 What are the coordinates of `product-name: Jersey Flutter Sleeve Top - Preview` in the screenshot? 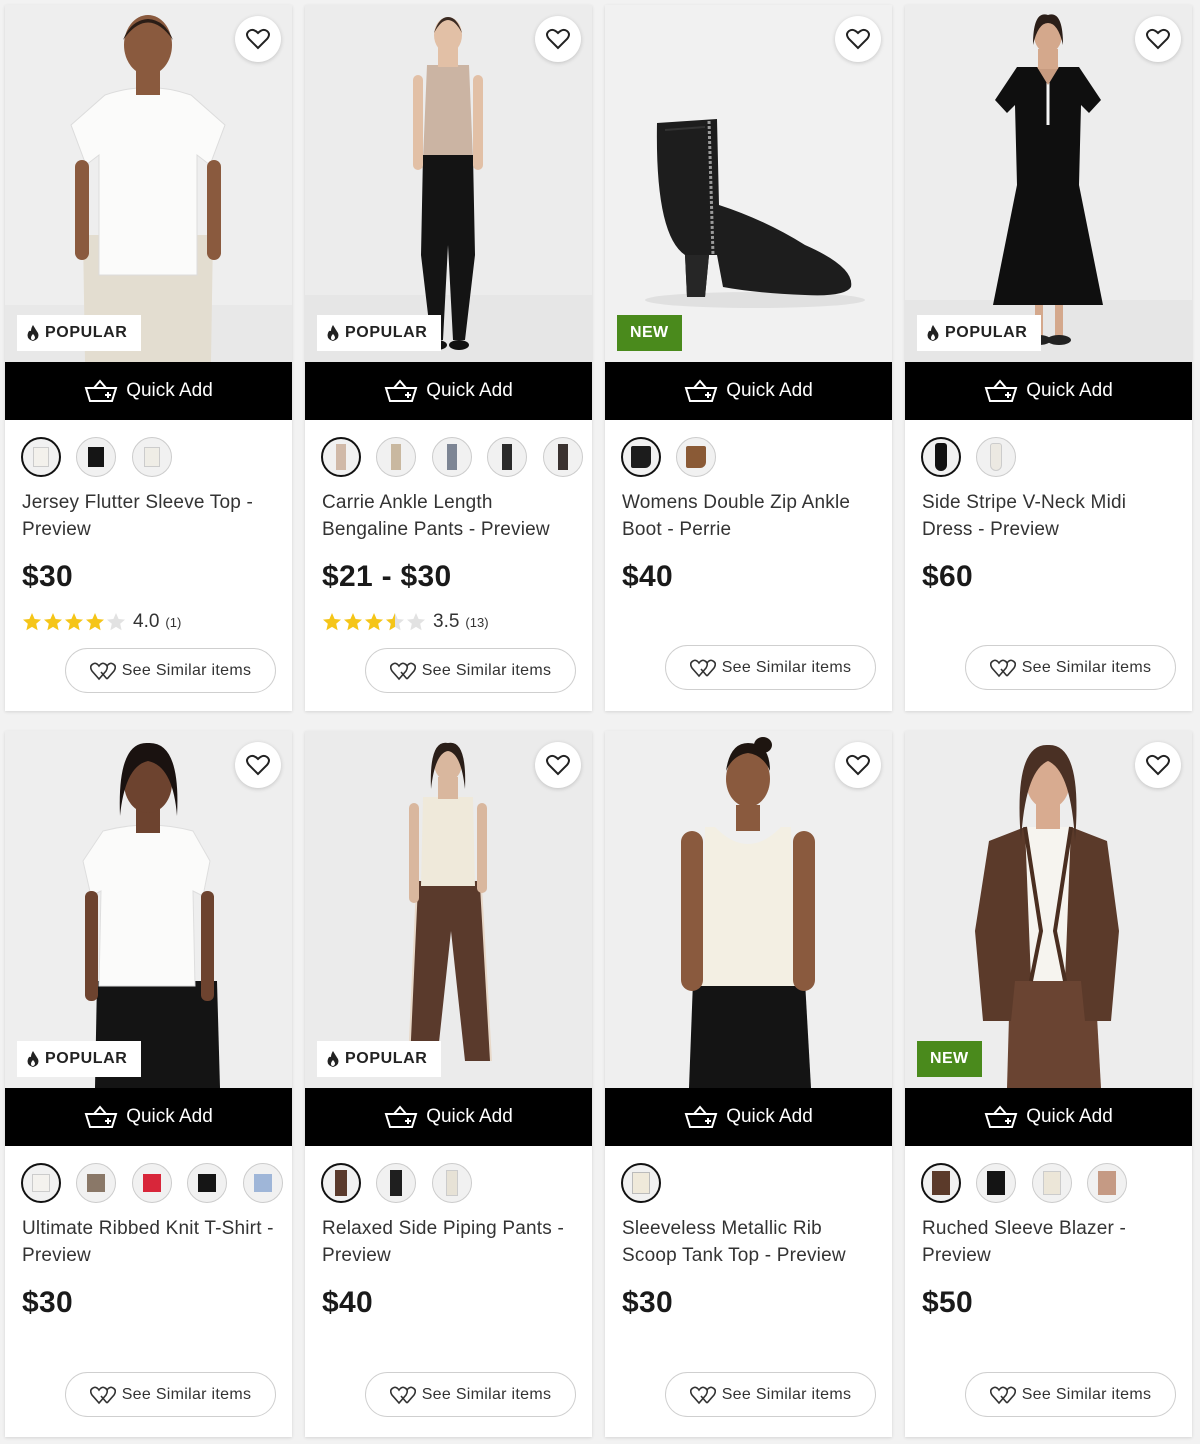 It's located at (151, 516).